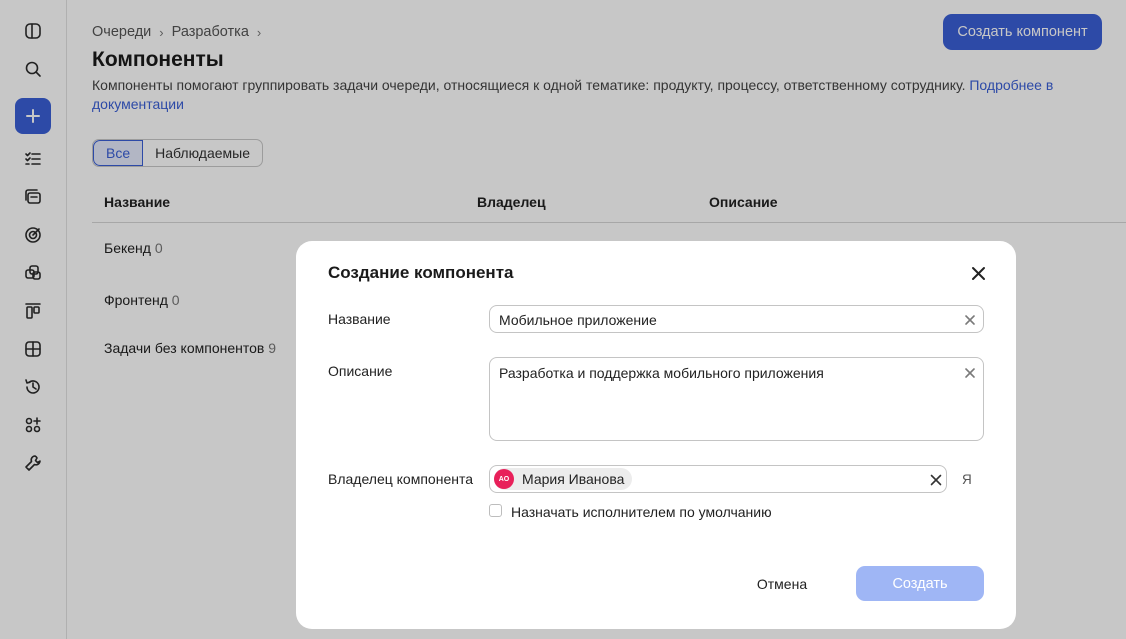 The width and height of the screenshot is (1126, 639). I want to click on clear-description-icon, so click(970, 372).